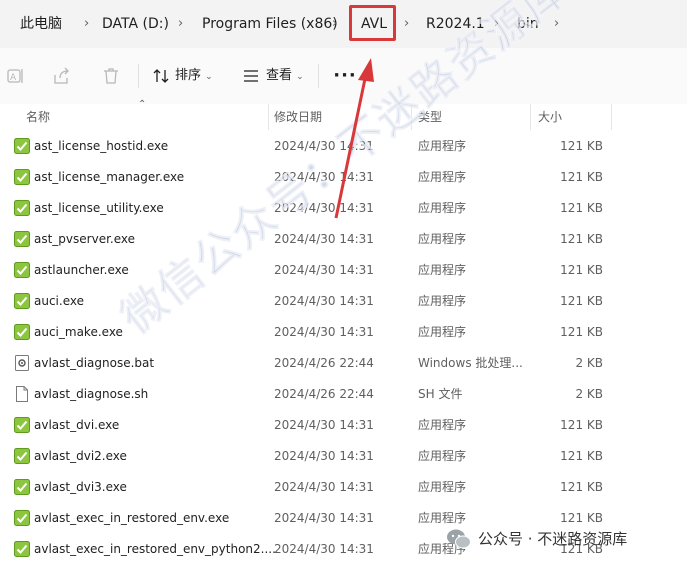 The width and height of the screenshot is (687, 566). What do you see at coordinates (345, 76) in the screenshot?
I see `more-options-button: ···` at bounding box center [345, 76].